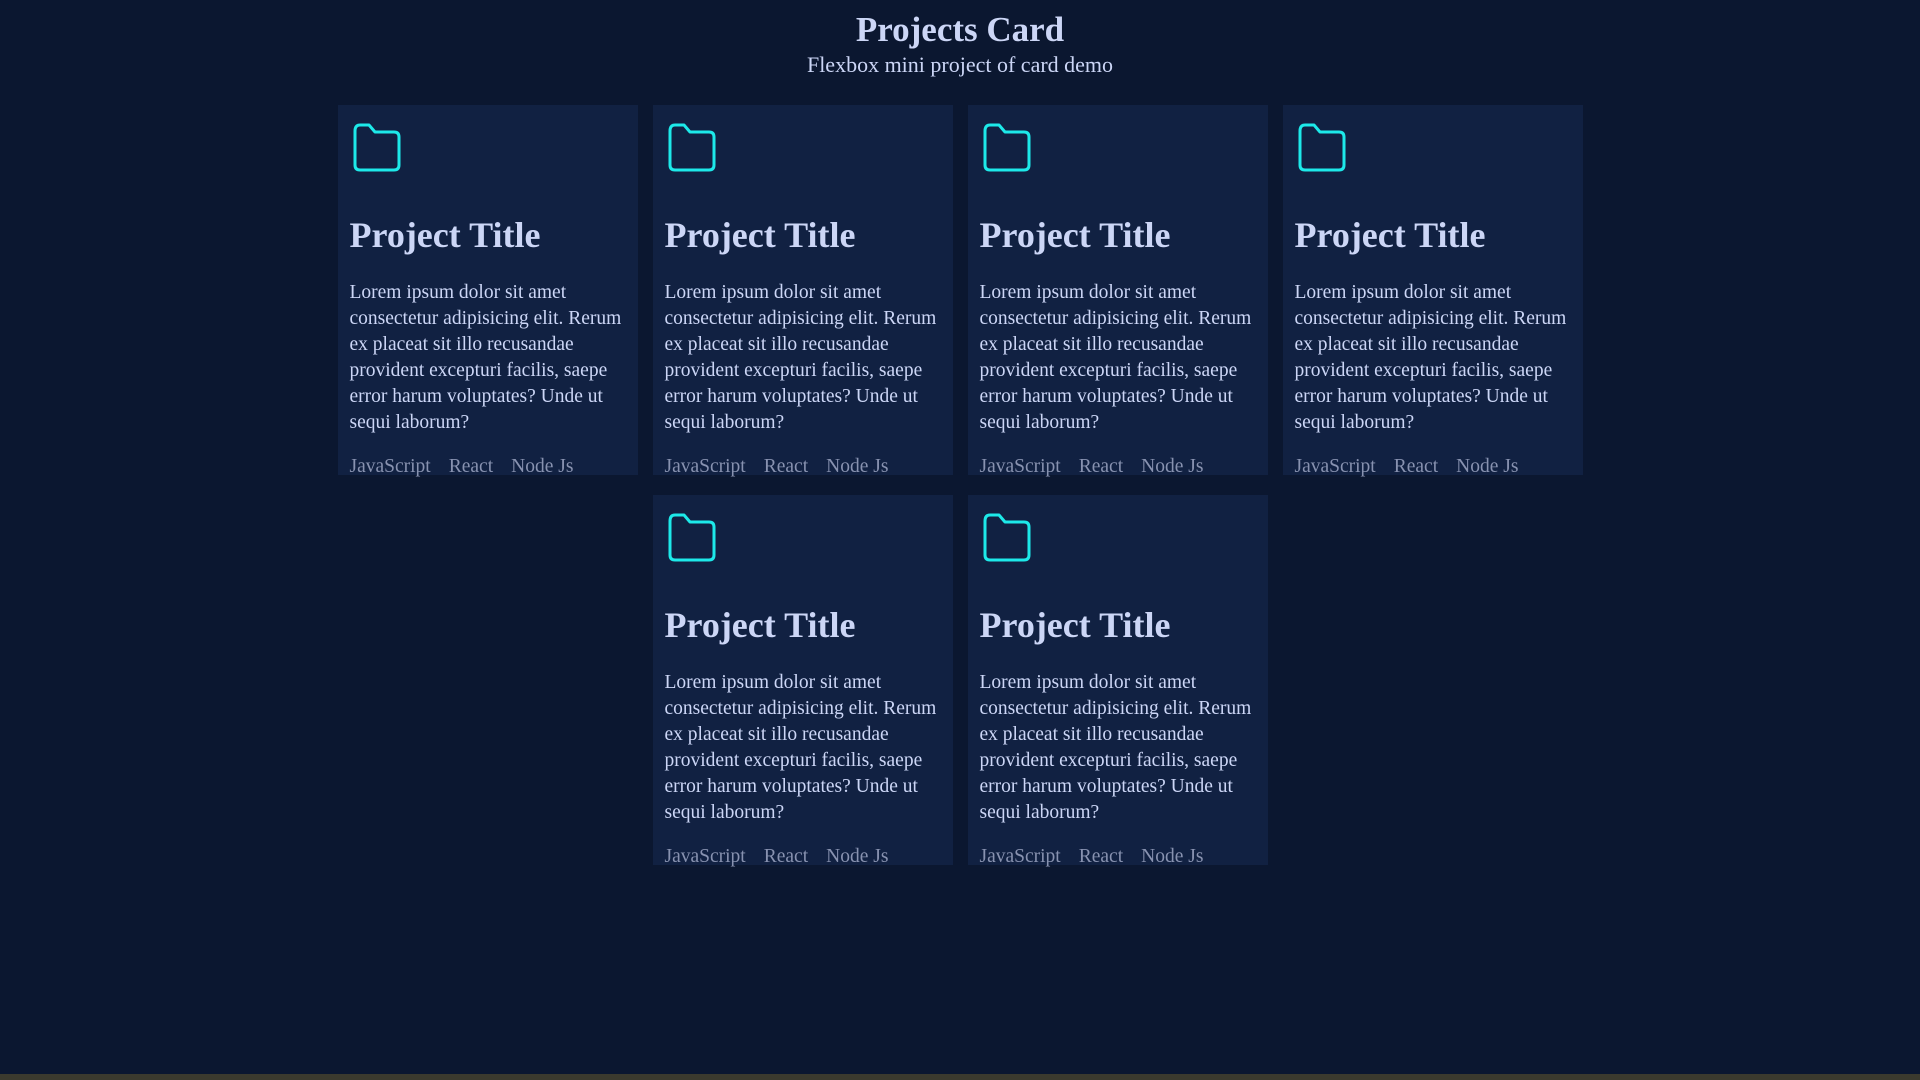 This screenshot has height=1080, width=1920. What do you see at coordinates (960, 29) in the screenshot?
I see `page-title: Projects Card` at bounding box center [960, 29].